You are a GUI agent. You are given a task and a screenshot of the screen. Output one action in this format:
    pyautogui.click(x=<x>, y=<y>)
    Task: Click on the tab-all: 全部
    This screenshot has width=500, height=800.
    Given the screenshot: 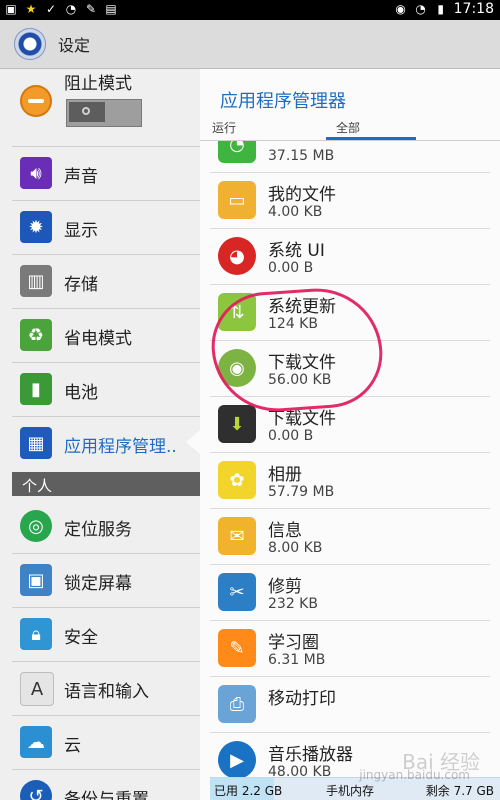 What is the action you would take?
    pyautogui.click(x=348, y=127)
    